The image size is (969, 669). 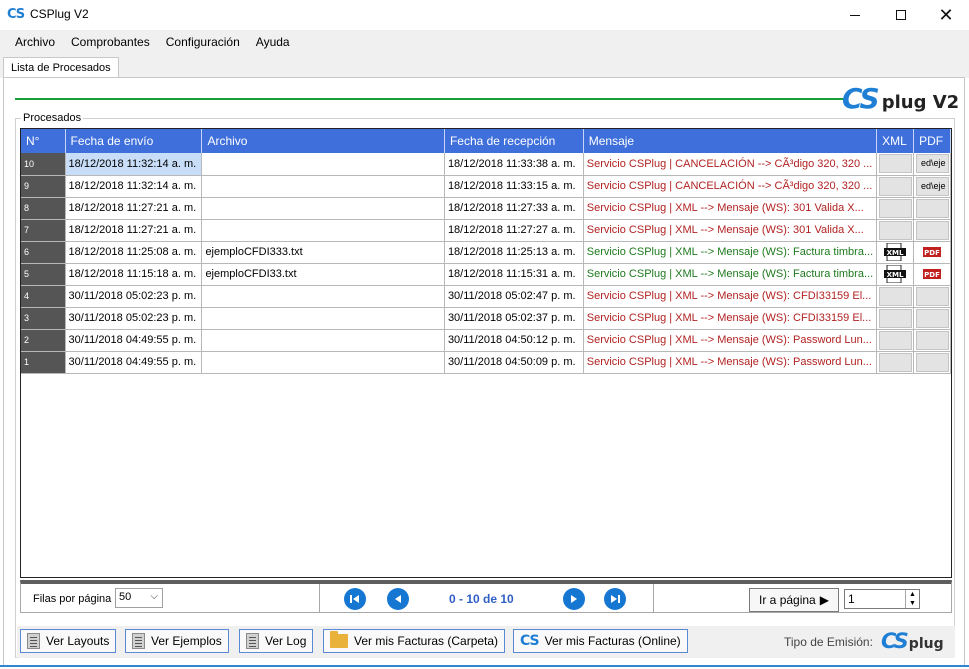 What do you see at coordinates (882, 599) in the screenshot?
I see `page-number-input: 1 ▲ ▼` at bounding box center [882, 599].